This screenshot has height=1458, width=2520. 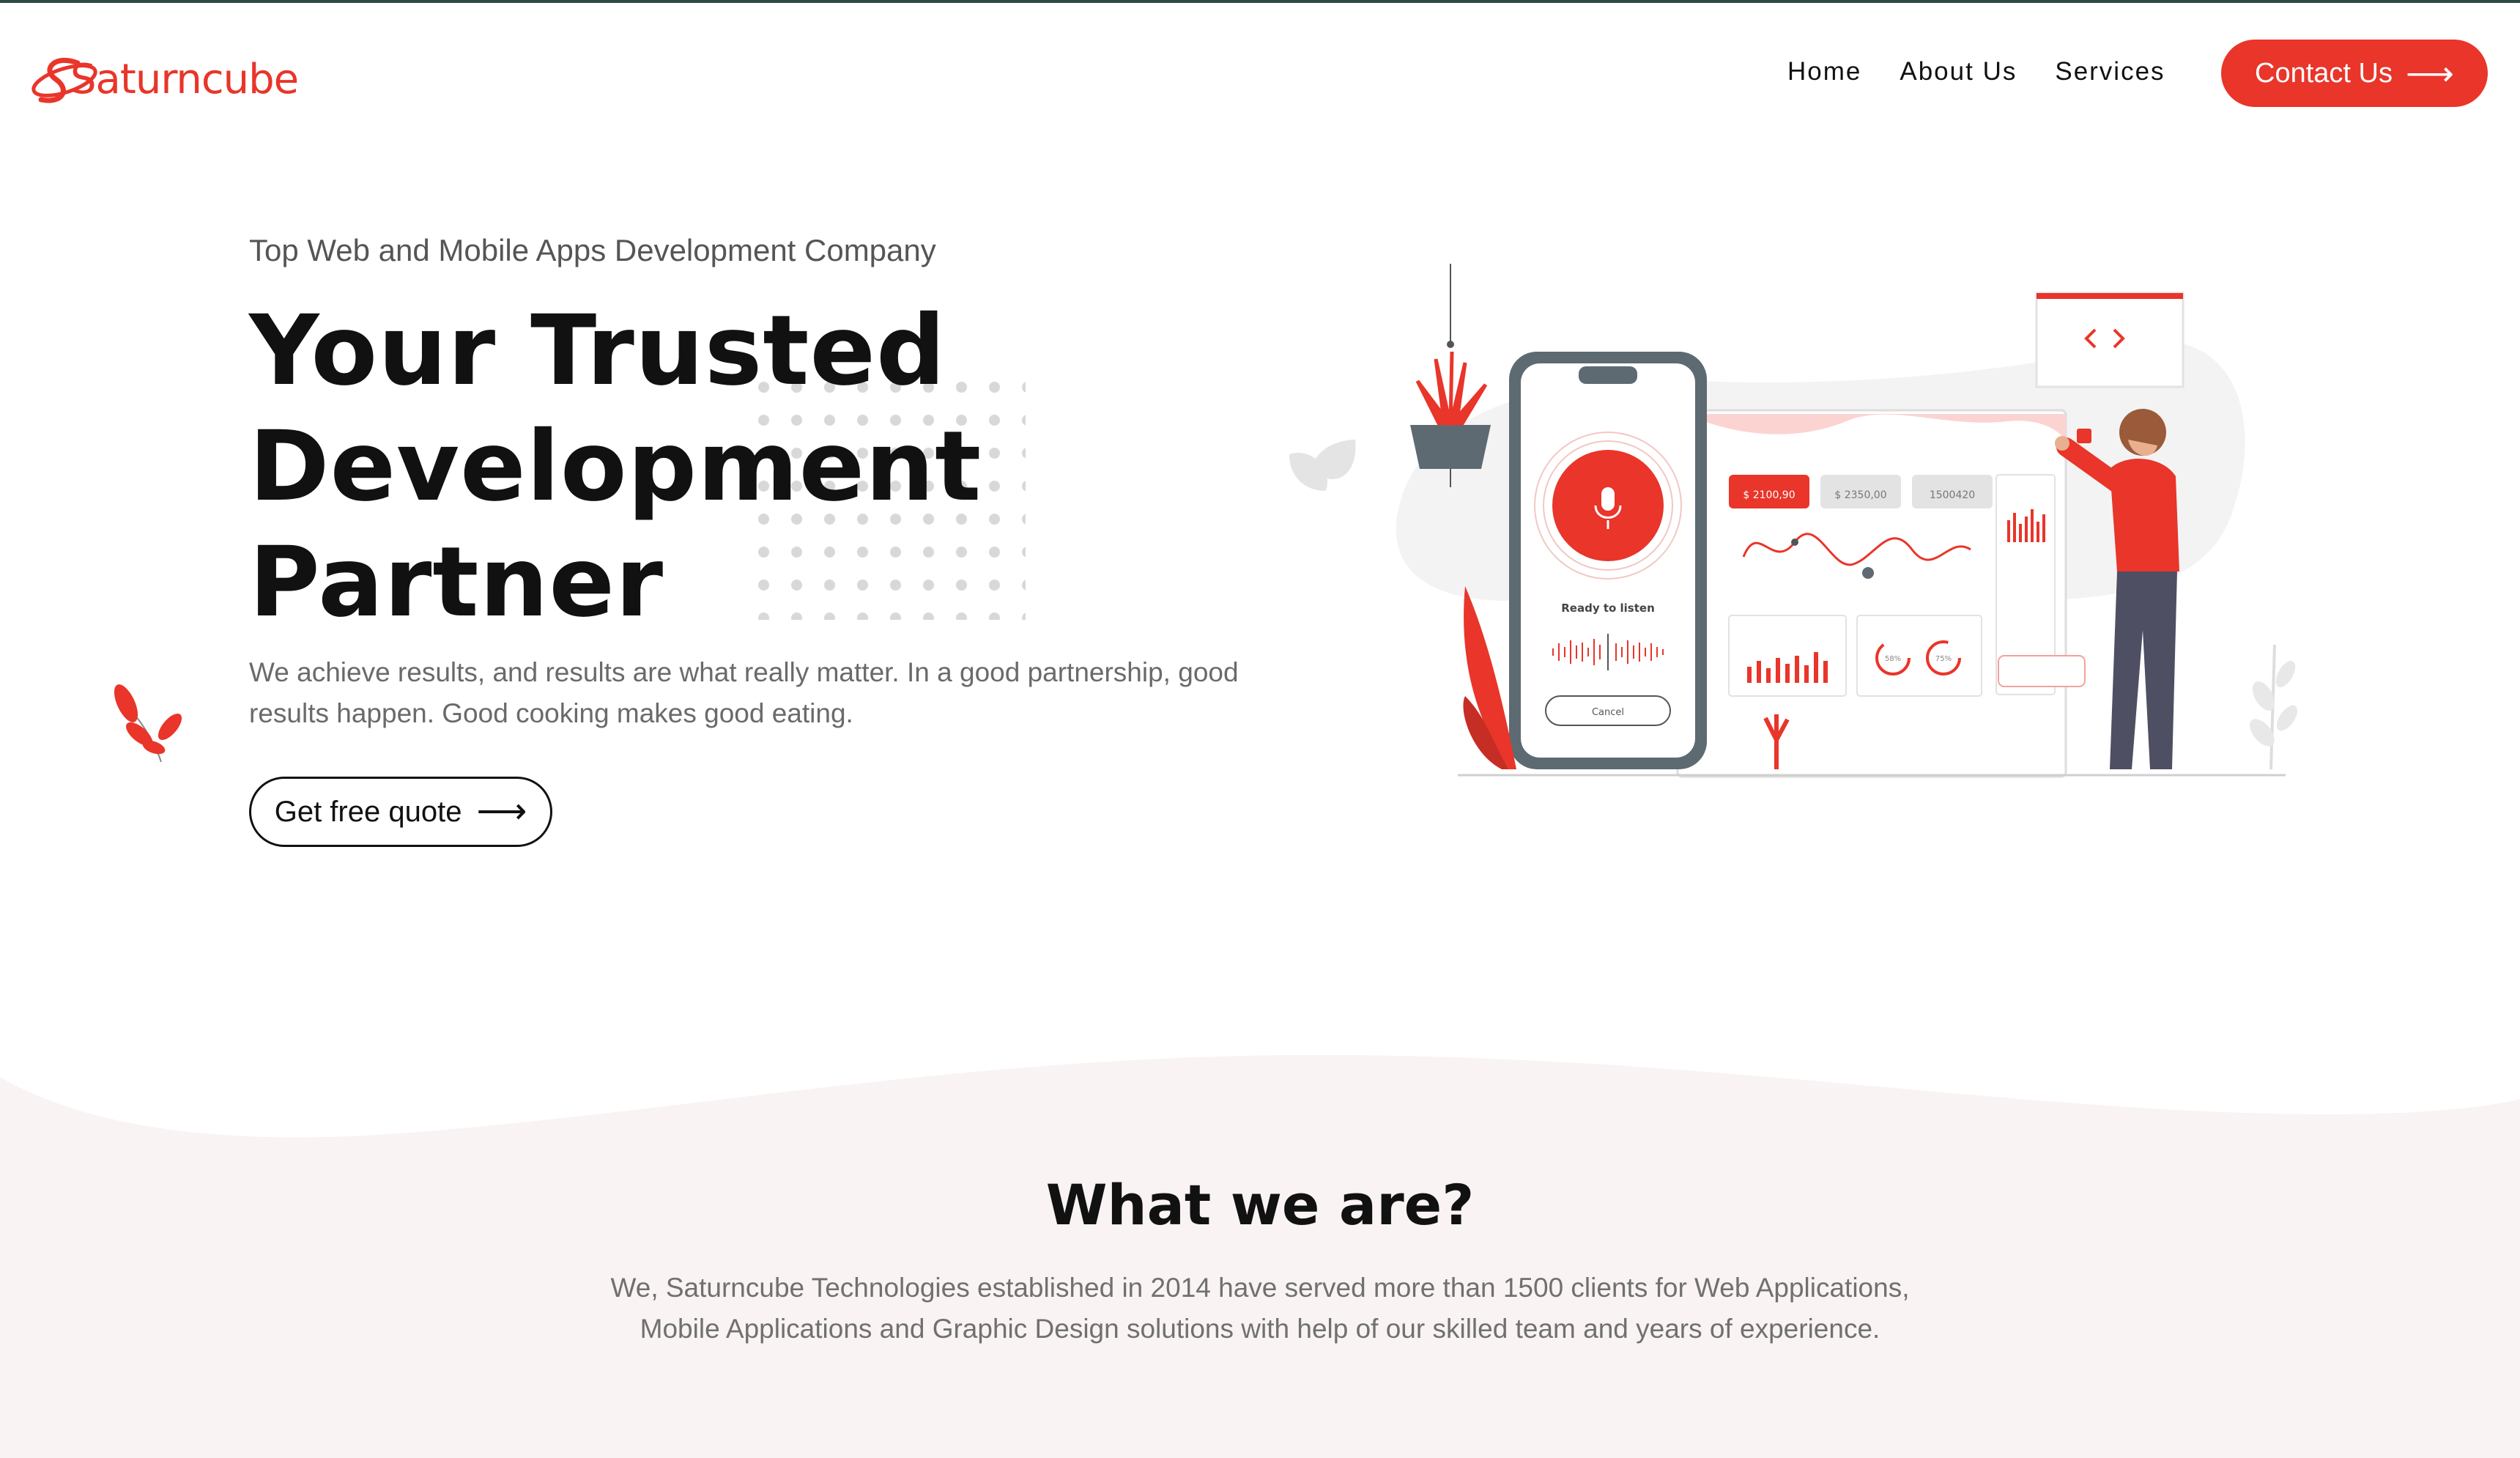 I want to click on get-free-quote-label: Get free quote, so click(x=368, y=812).